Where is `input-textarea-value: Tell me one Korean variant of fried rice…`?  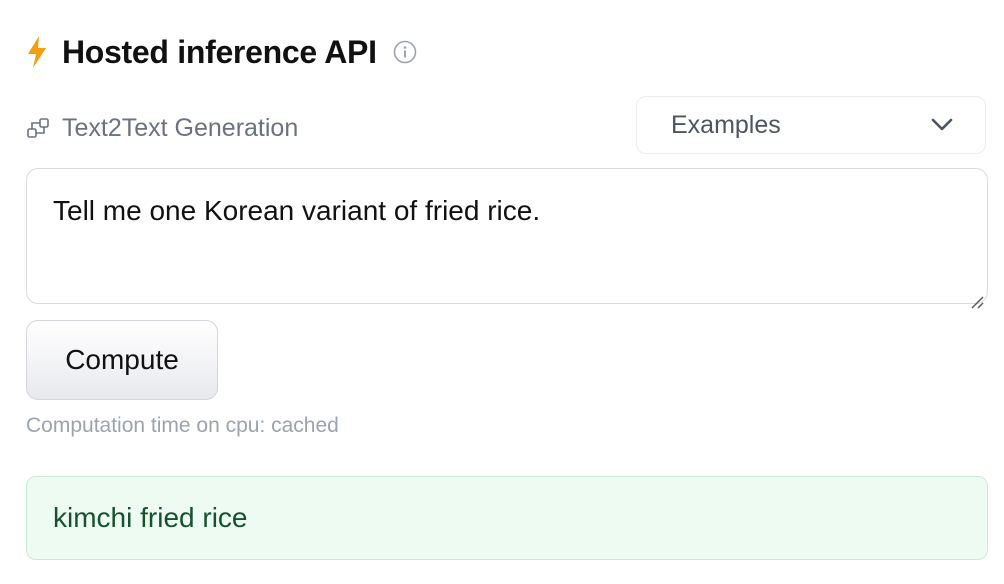 input-textarea-value: Tell me one Korean variant of fried rice… is located at coordinates (297, 210).